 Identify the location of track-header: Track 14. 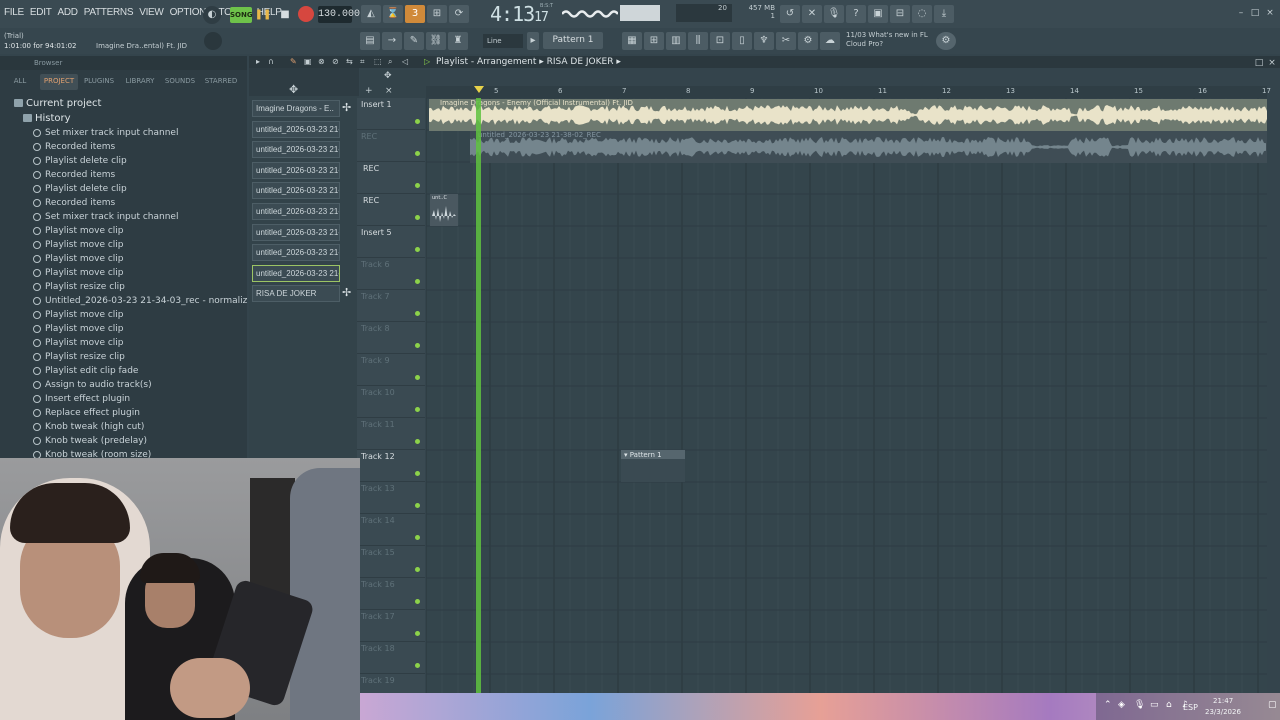
(391, 530).